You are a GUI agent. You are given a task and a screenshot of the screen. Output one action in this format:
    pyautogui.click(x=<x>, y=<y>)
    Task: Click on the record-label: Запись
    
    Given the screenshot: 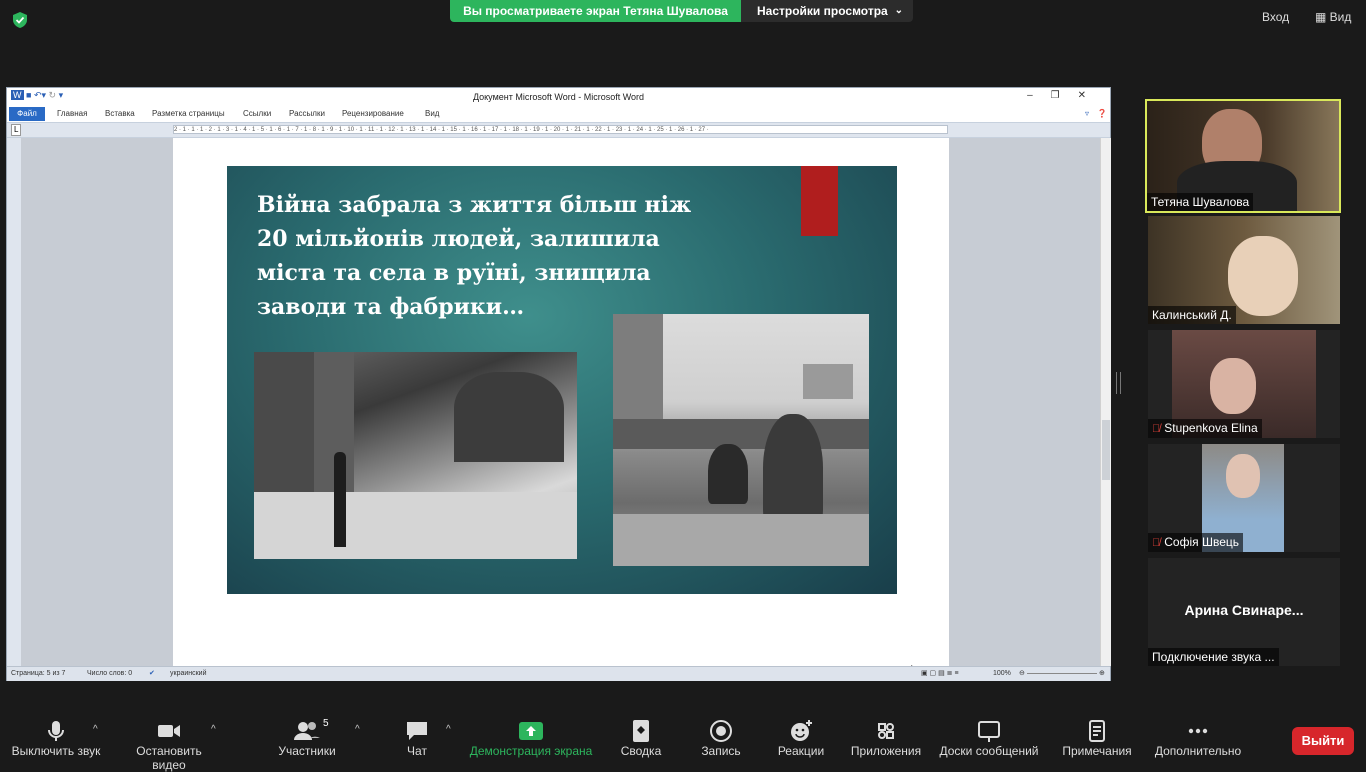 What is the action you would take?
    pyautogui.click(x=721, y=751)
    